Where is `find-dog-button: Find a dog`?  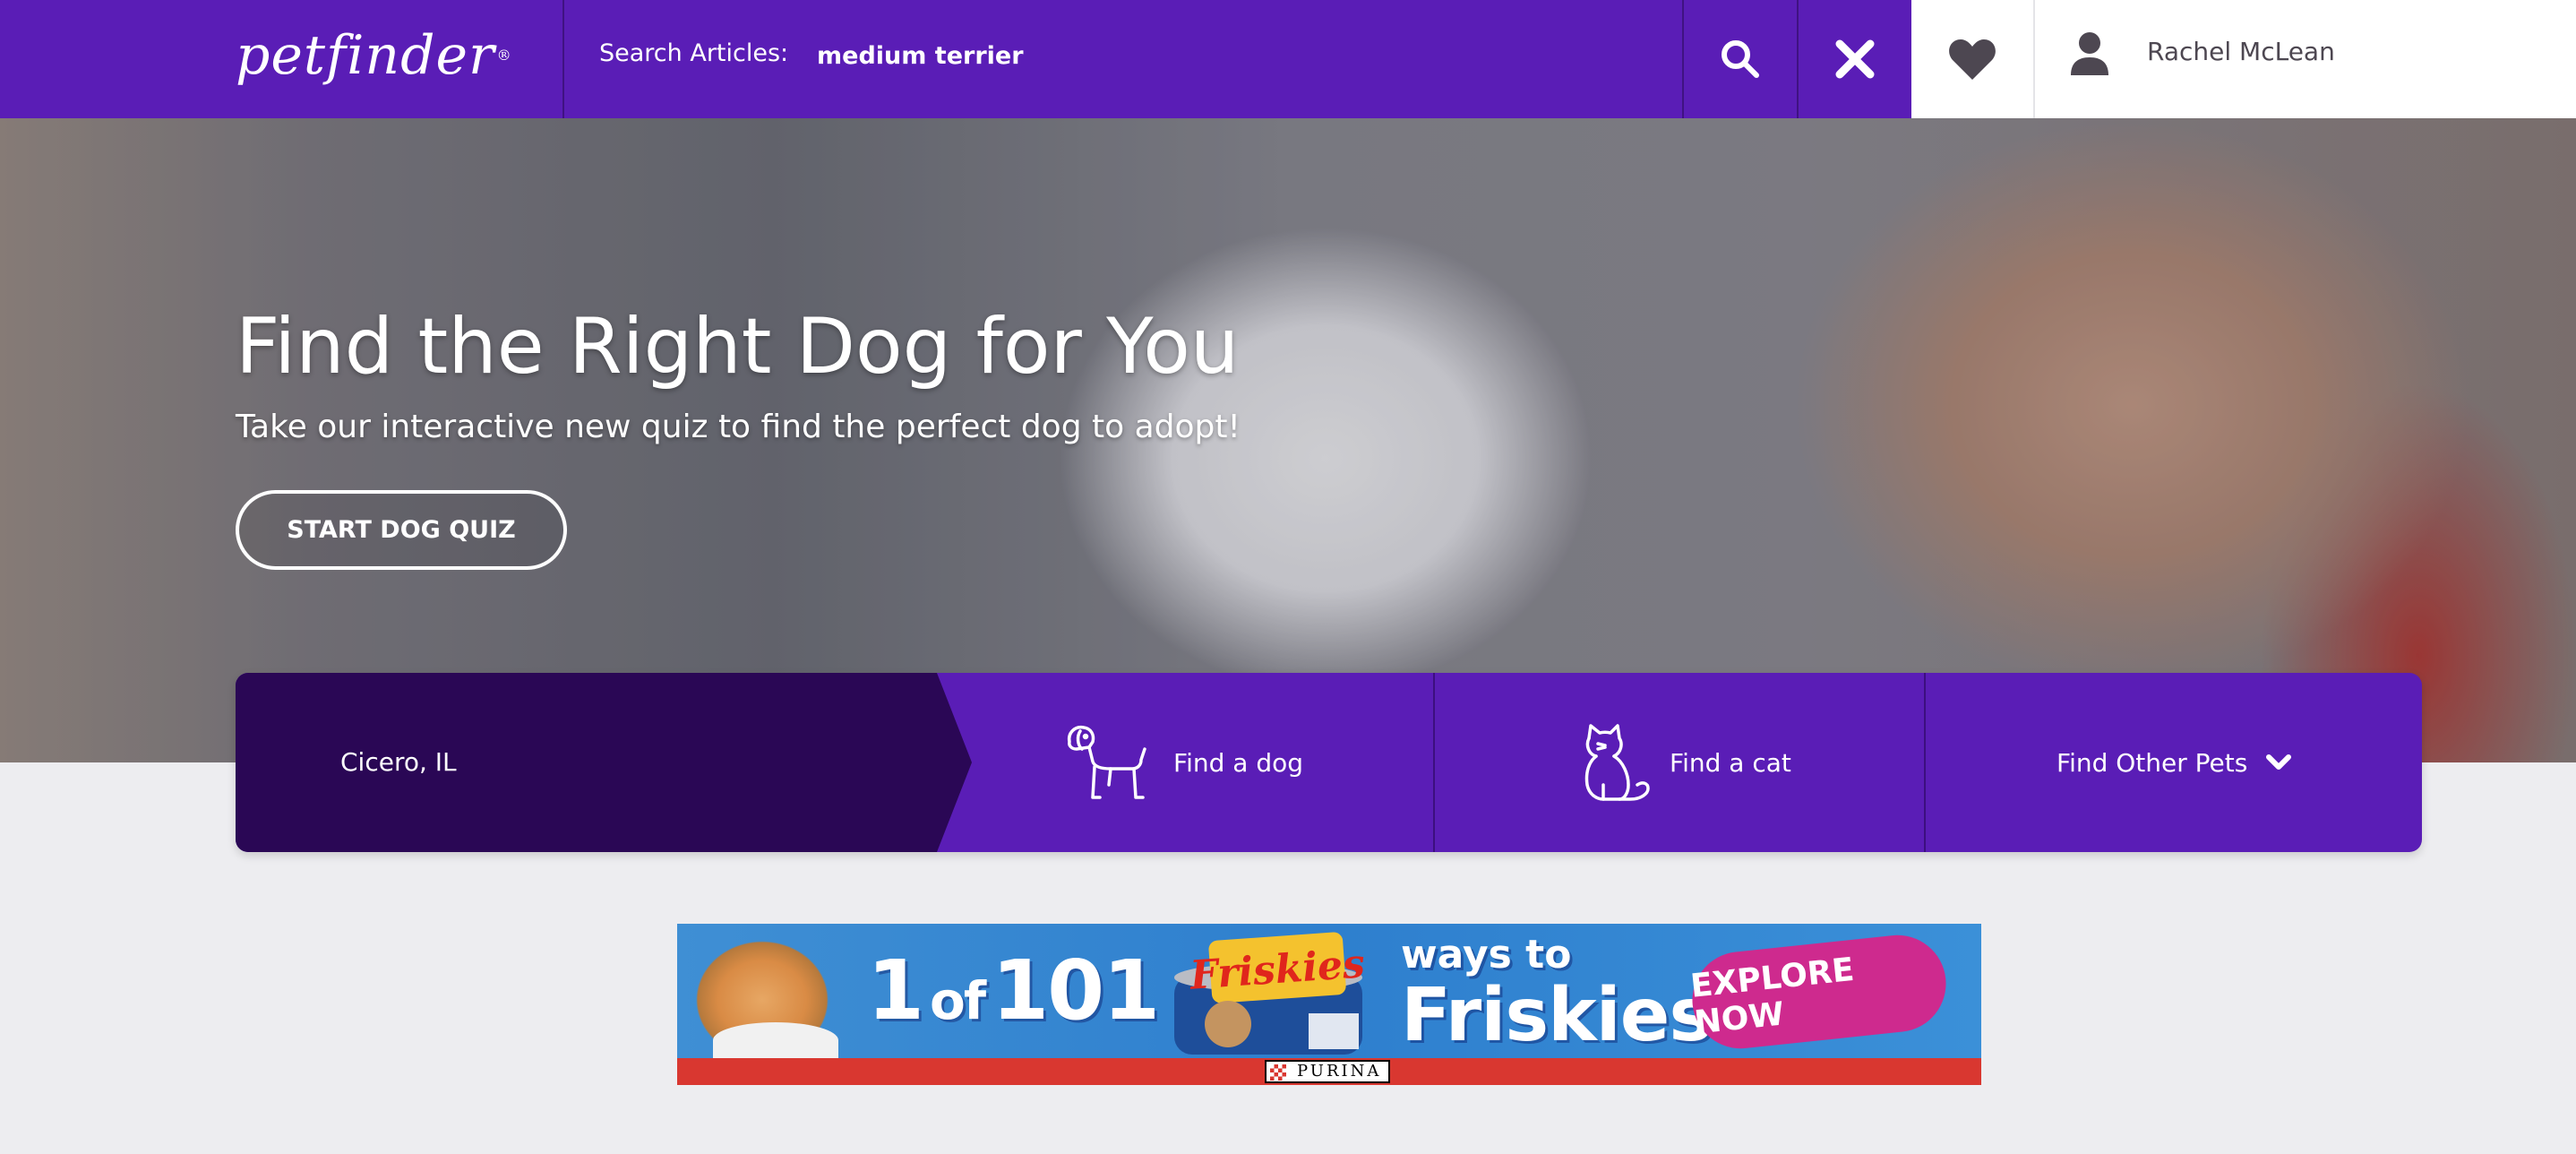
find-dog-button: Find a dog is located at coordinates (1182, 762).